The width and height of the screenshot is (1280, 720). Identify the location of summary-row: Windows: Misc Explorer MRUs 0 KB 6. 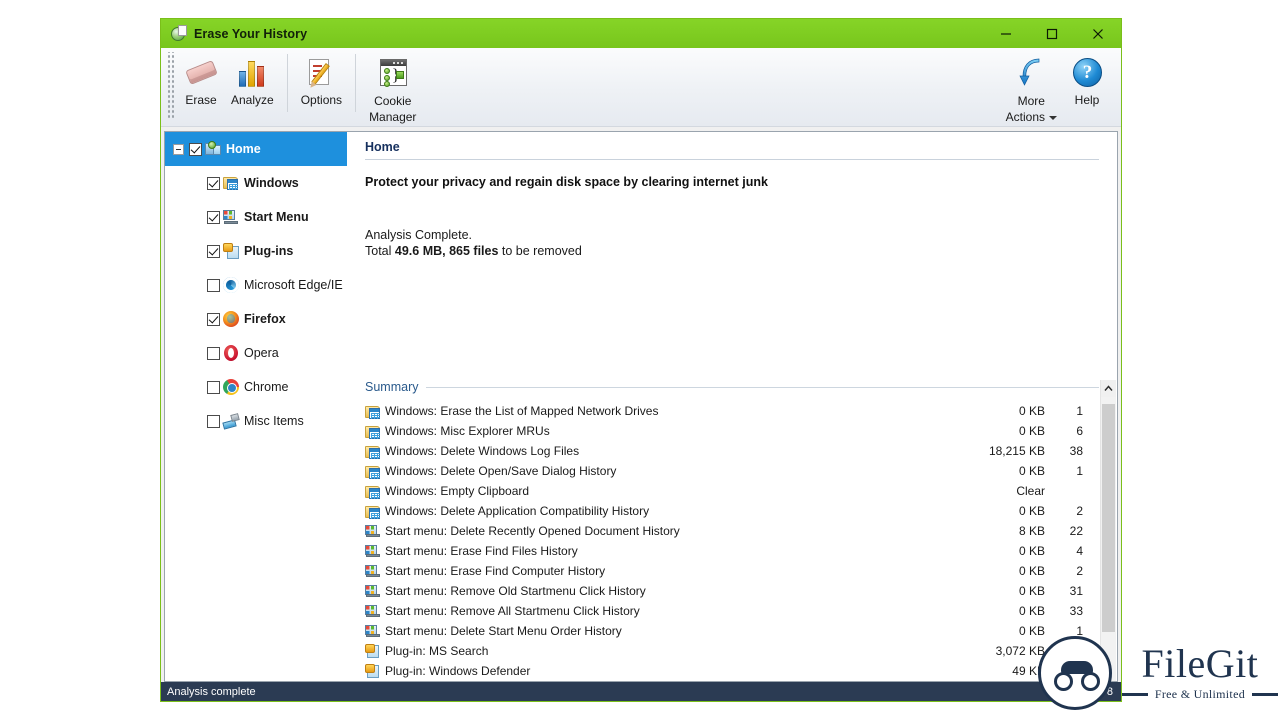
(732, 431).